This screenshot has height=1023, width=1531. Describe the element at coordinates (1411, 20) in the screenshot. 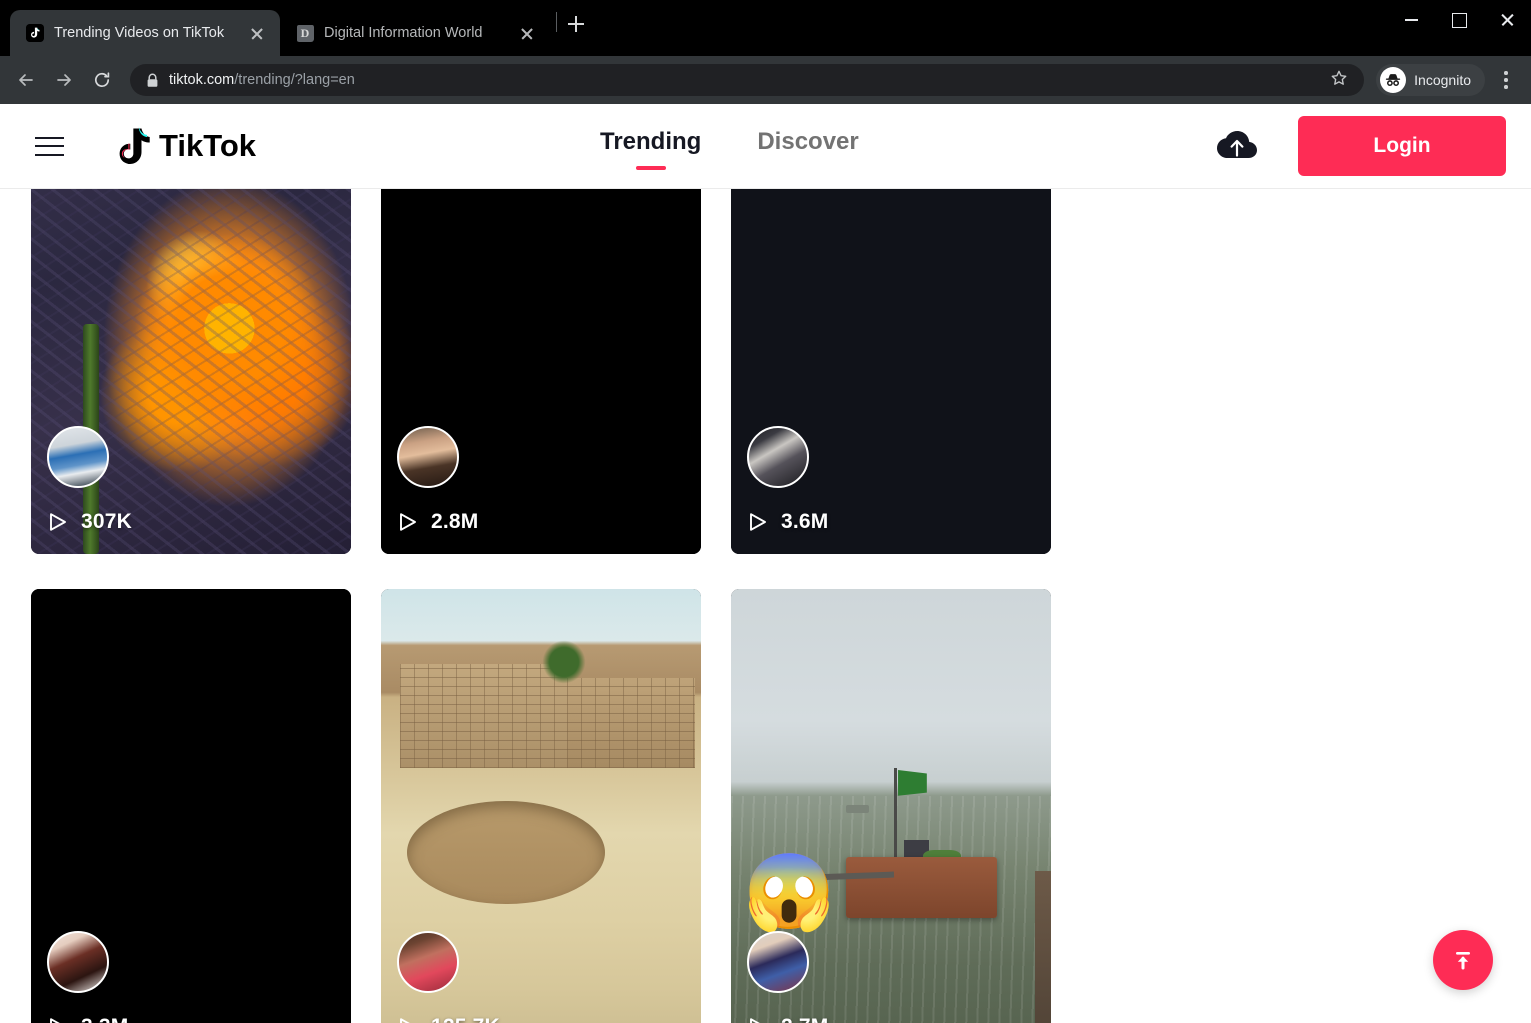

I see `minimize-button` at that location.